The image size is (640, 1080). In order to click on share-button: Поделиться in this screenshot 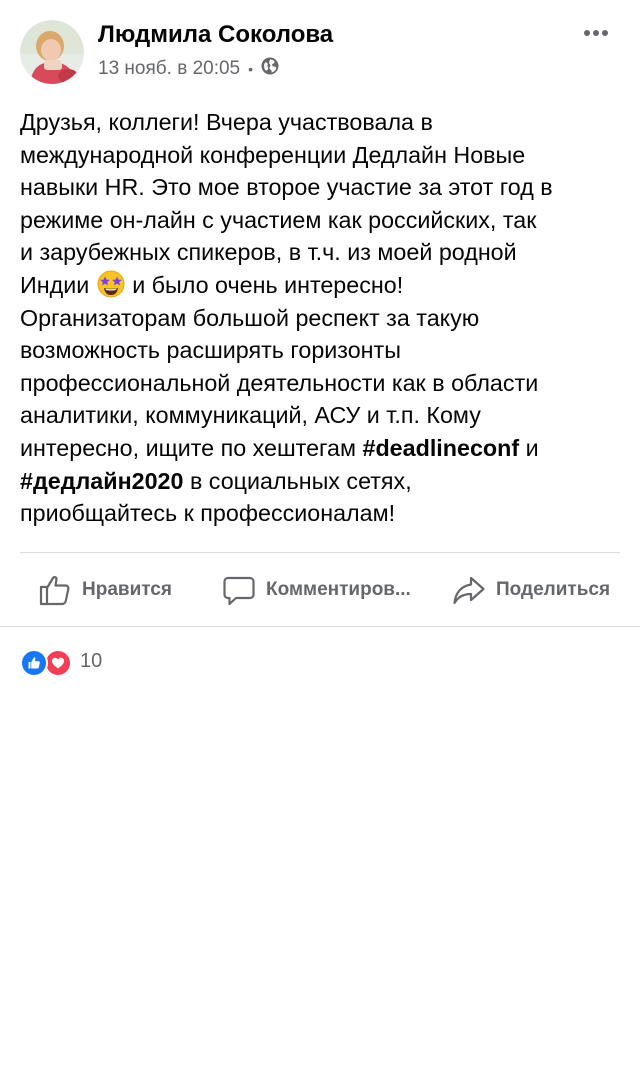, I will do `click(531, 590)`.